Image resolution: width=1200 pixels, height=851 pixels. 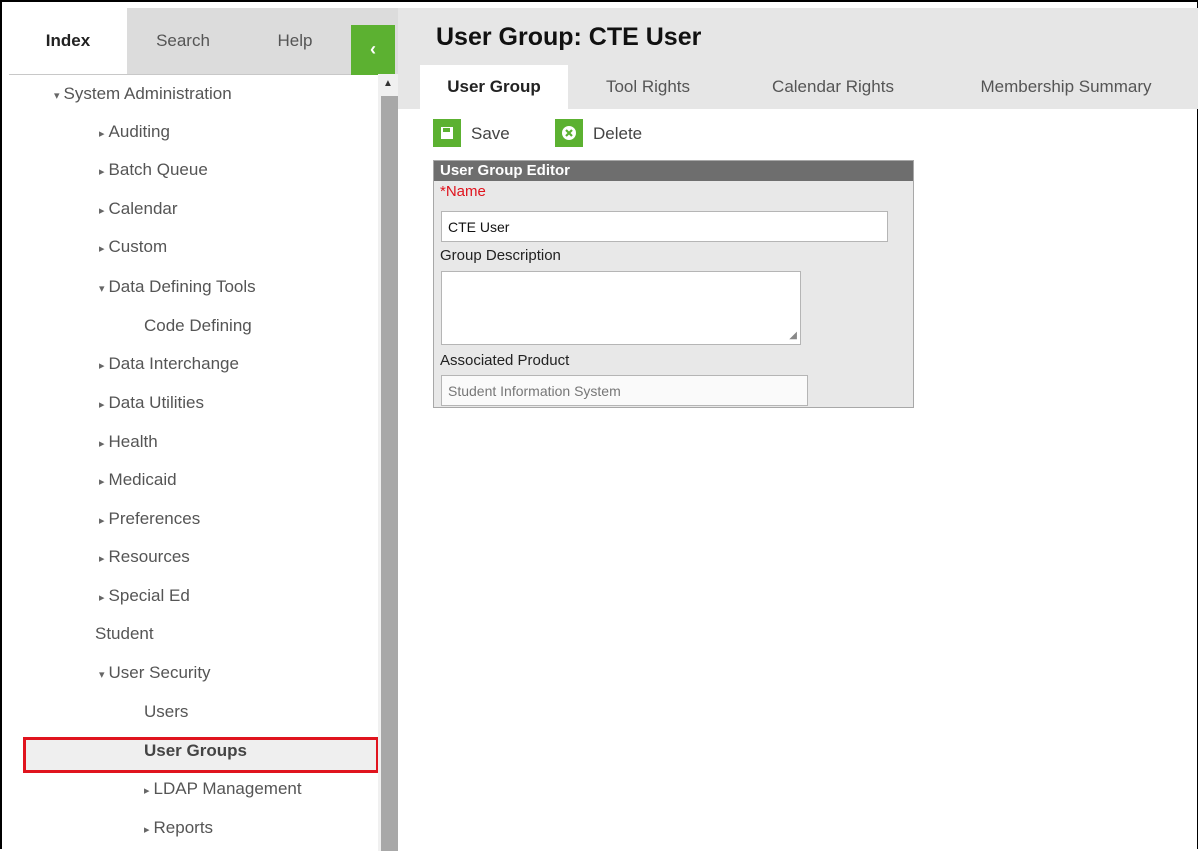 I want to click on tree-item-label: Data Utilities, so click(x=156, y=402).